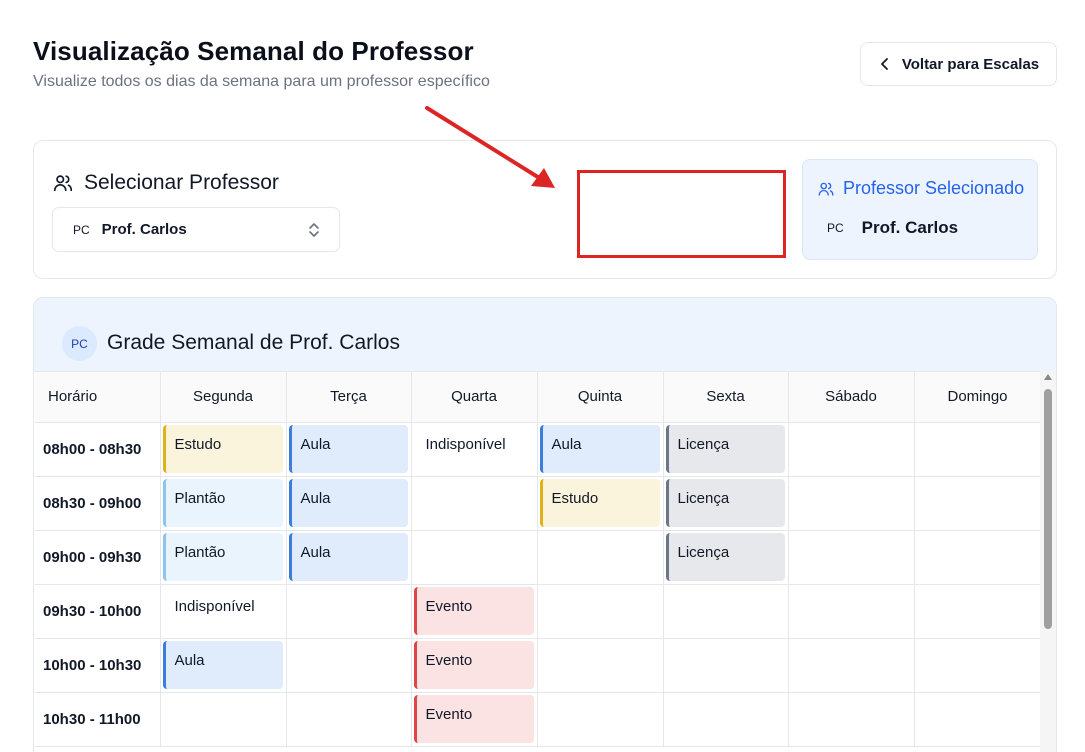 The width and height of the screenshot is (1085, 752). What do you see at coordinates (600, 397) in the screenshot?
I see `column-header-day: Quinta` at bounding box center [600, 397].